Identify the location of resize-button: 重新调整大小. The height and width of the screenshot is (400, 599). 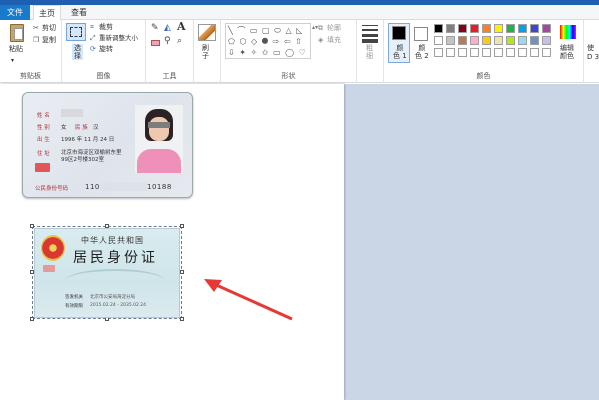
(118, 38).